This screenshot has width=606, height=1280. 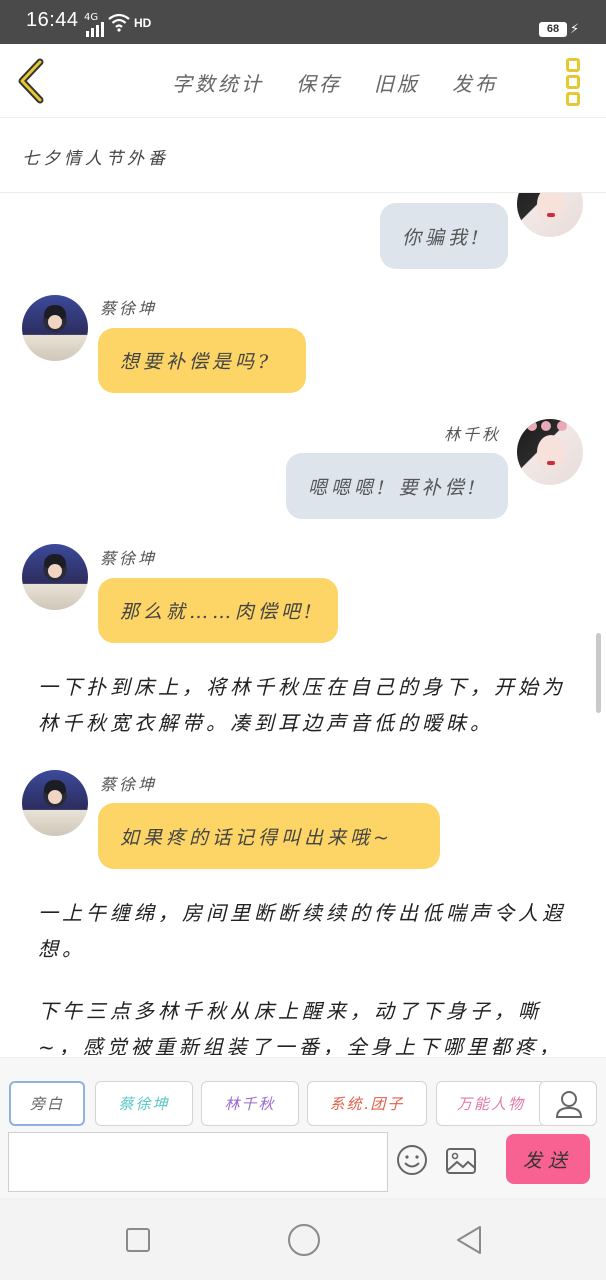 I want to click on emoji-icon, so click(x=412, y=1160).